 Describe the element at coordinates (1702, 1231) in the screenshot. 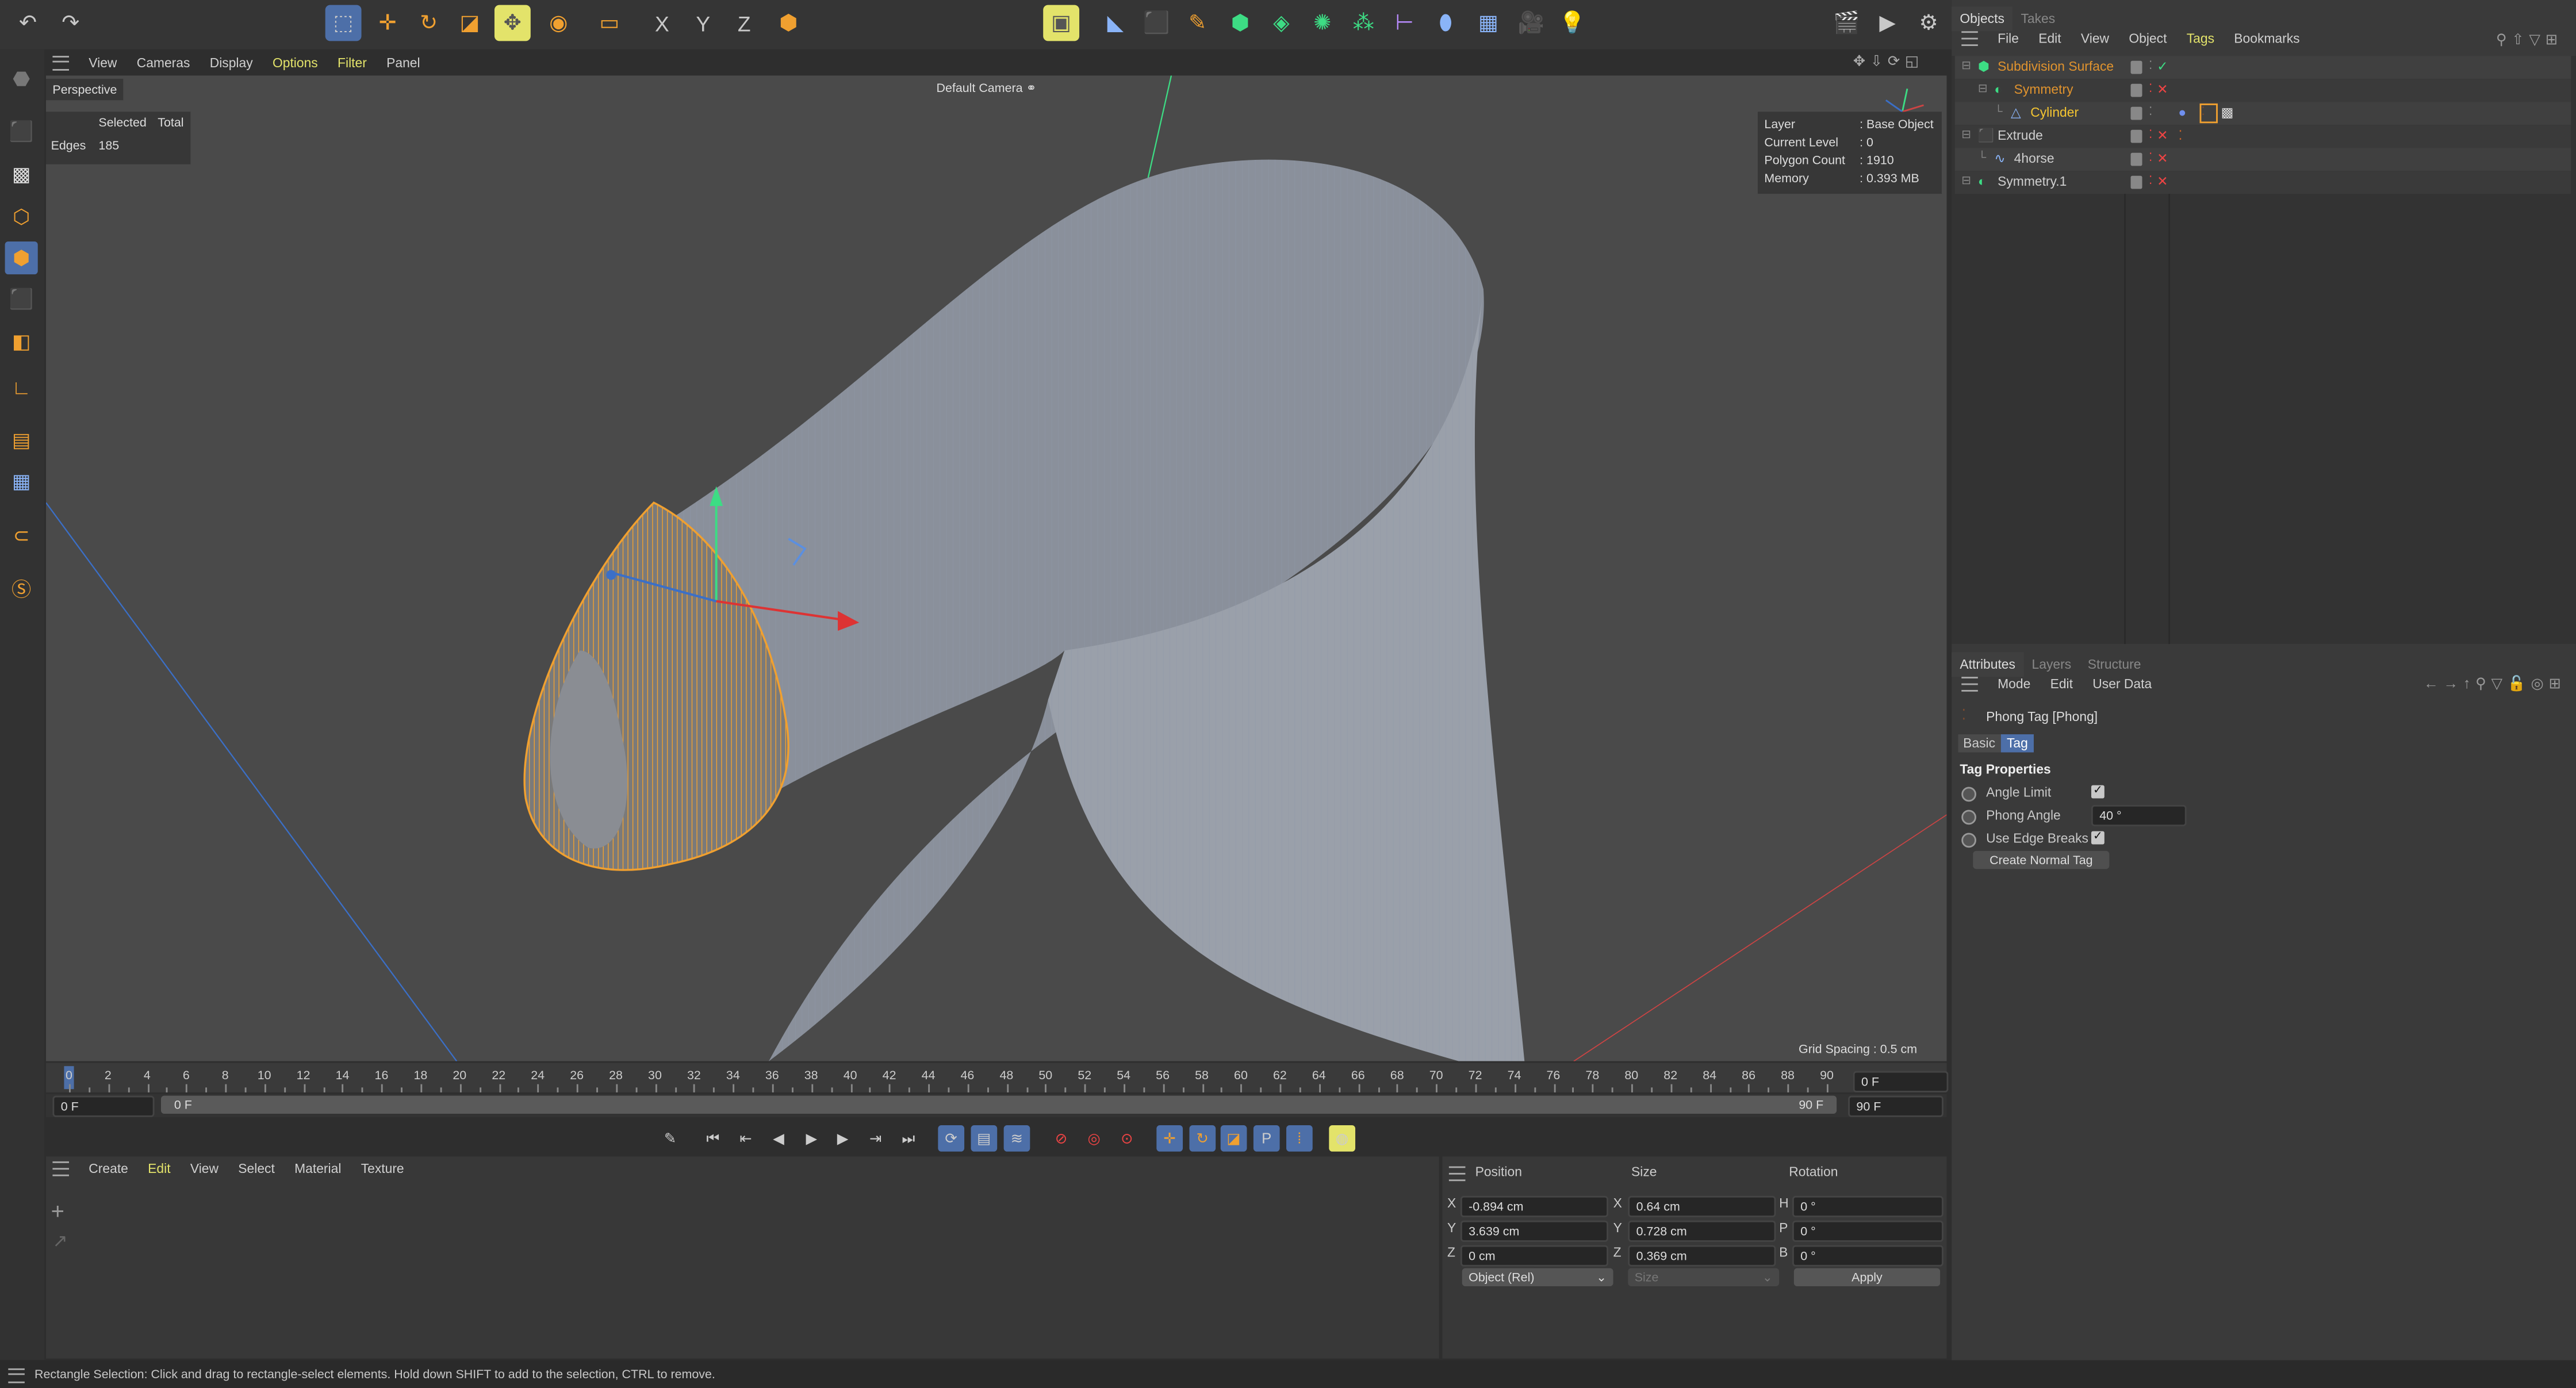

I see `size-field: 0.728 cm` at that location.